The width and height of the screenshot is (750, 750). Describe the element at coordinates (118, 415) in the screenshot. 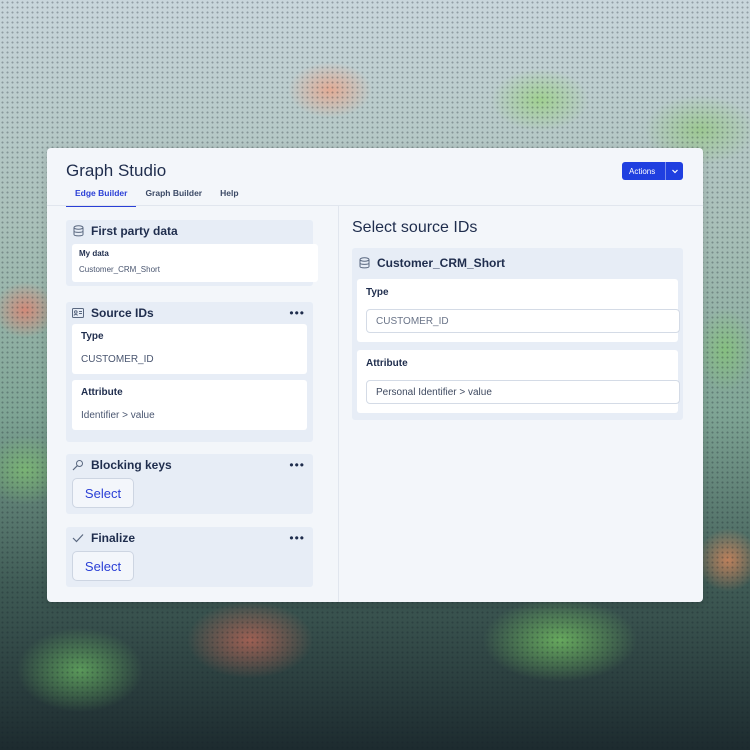

I see `source-attribute-value: Identifier > value` at that location.